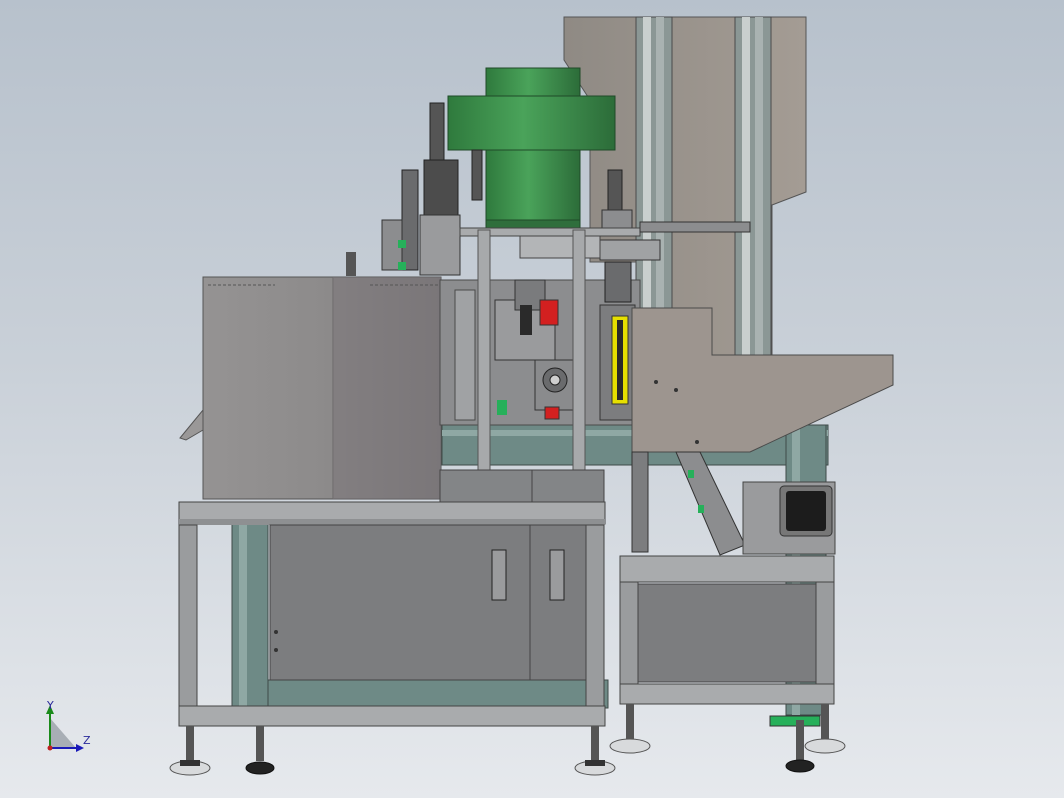 This screenshot has height=798, width=1064. I want to click on right-cabinet, so click(727, 641).